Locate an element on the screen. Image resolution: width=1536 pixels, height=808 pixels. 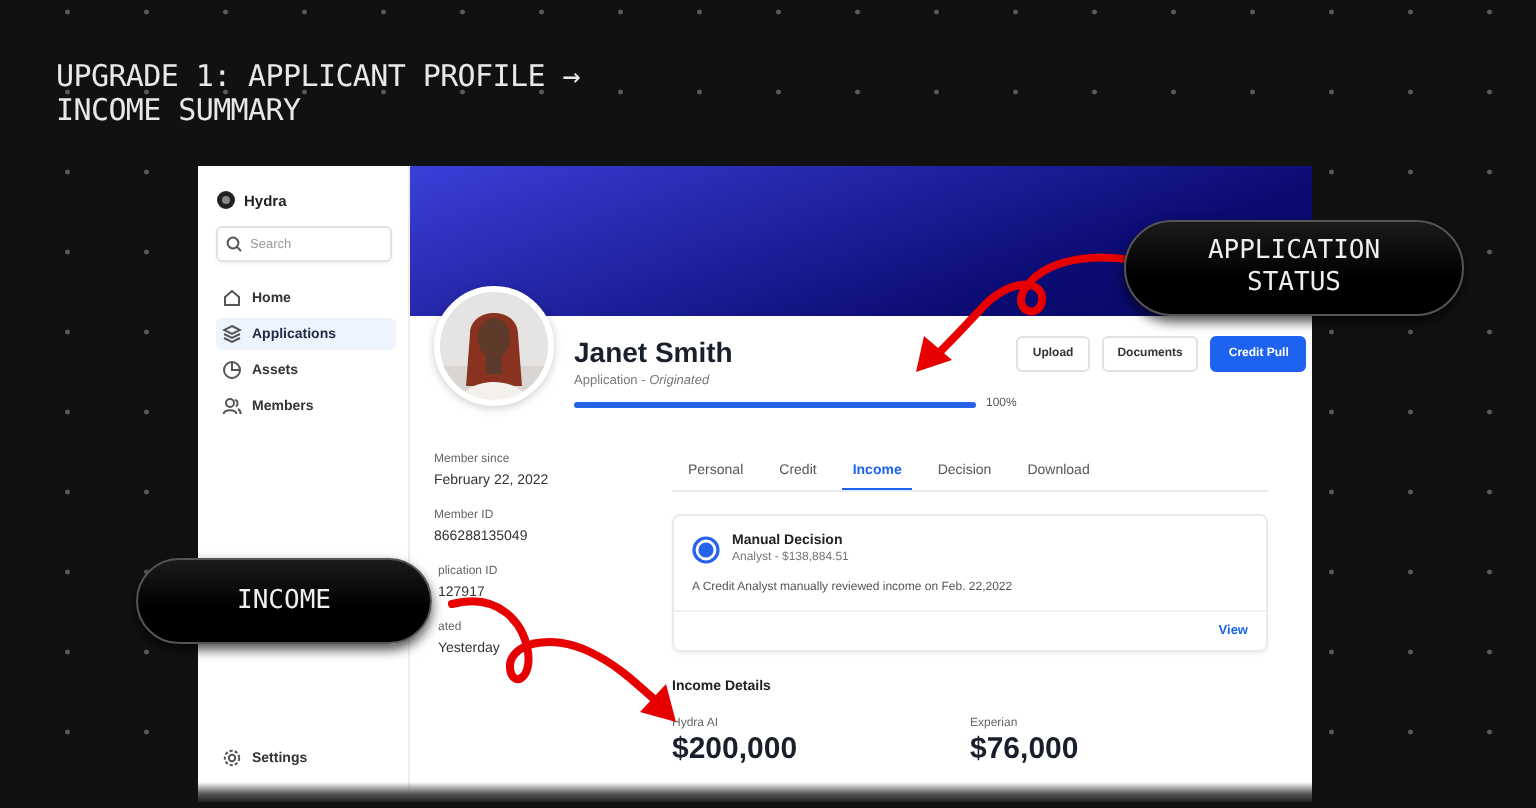
applicant-name: Janet Smith is located at coordinates (654, 353).